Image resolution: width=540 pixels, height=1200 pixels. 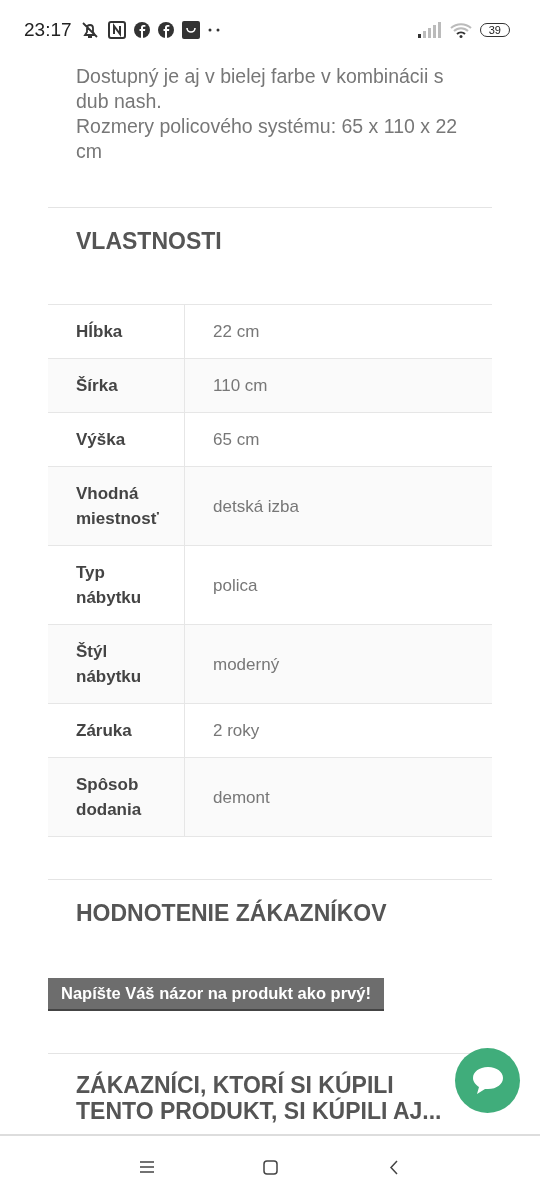 What do you see at coordinates (429, 30) in the screenshot?
I see `signal-icon` at bounding box center [429, 30].